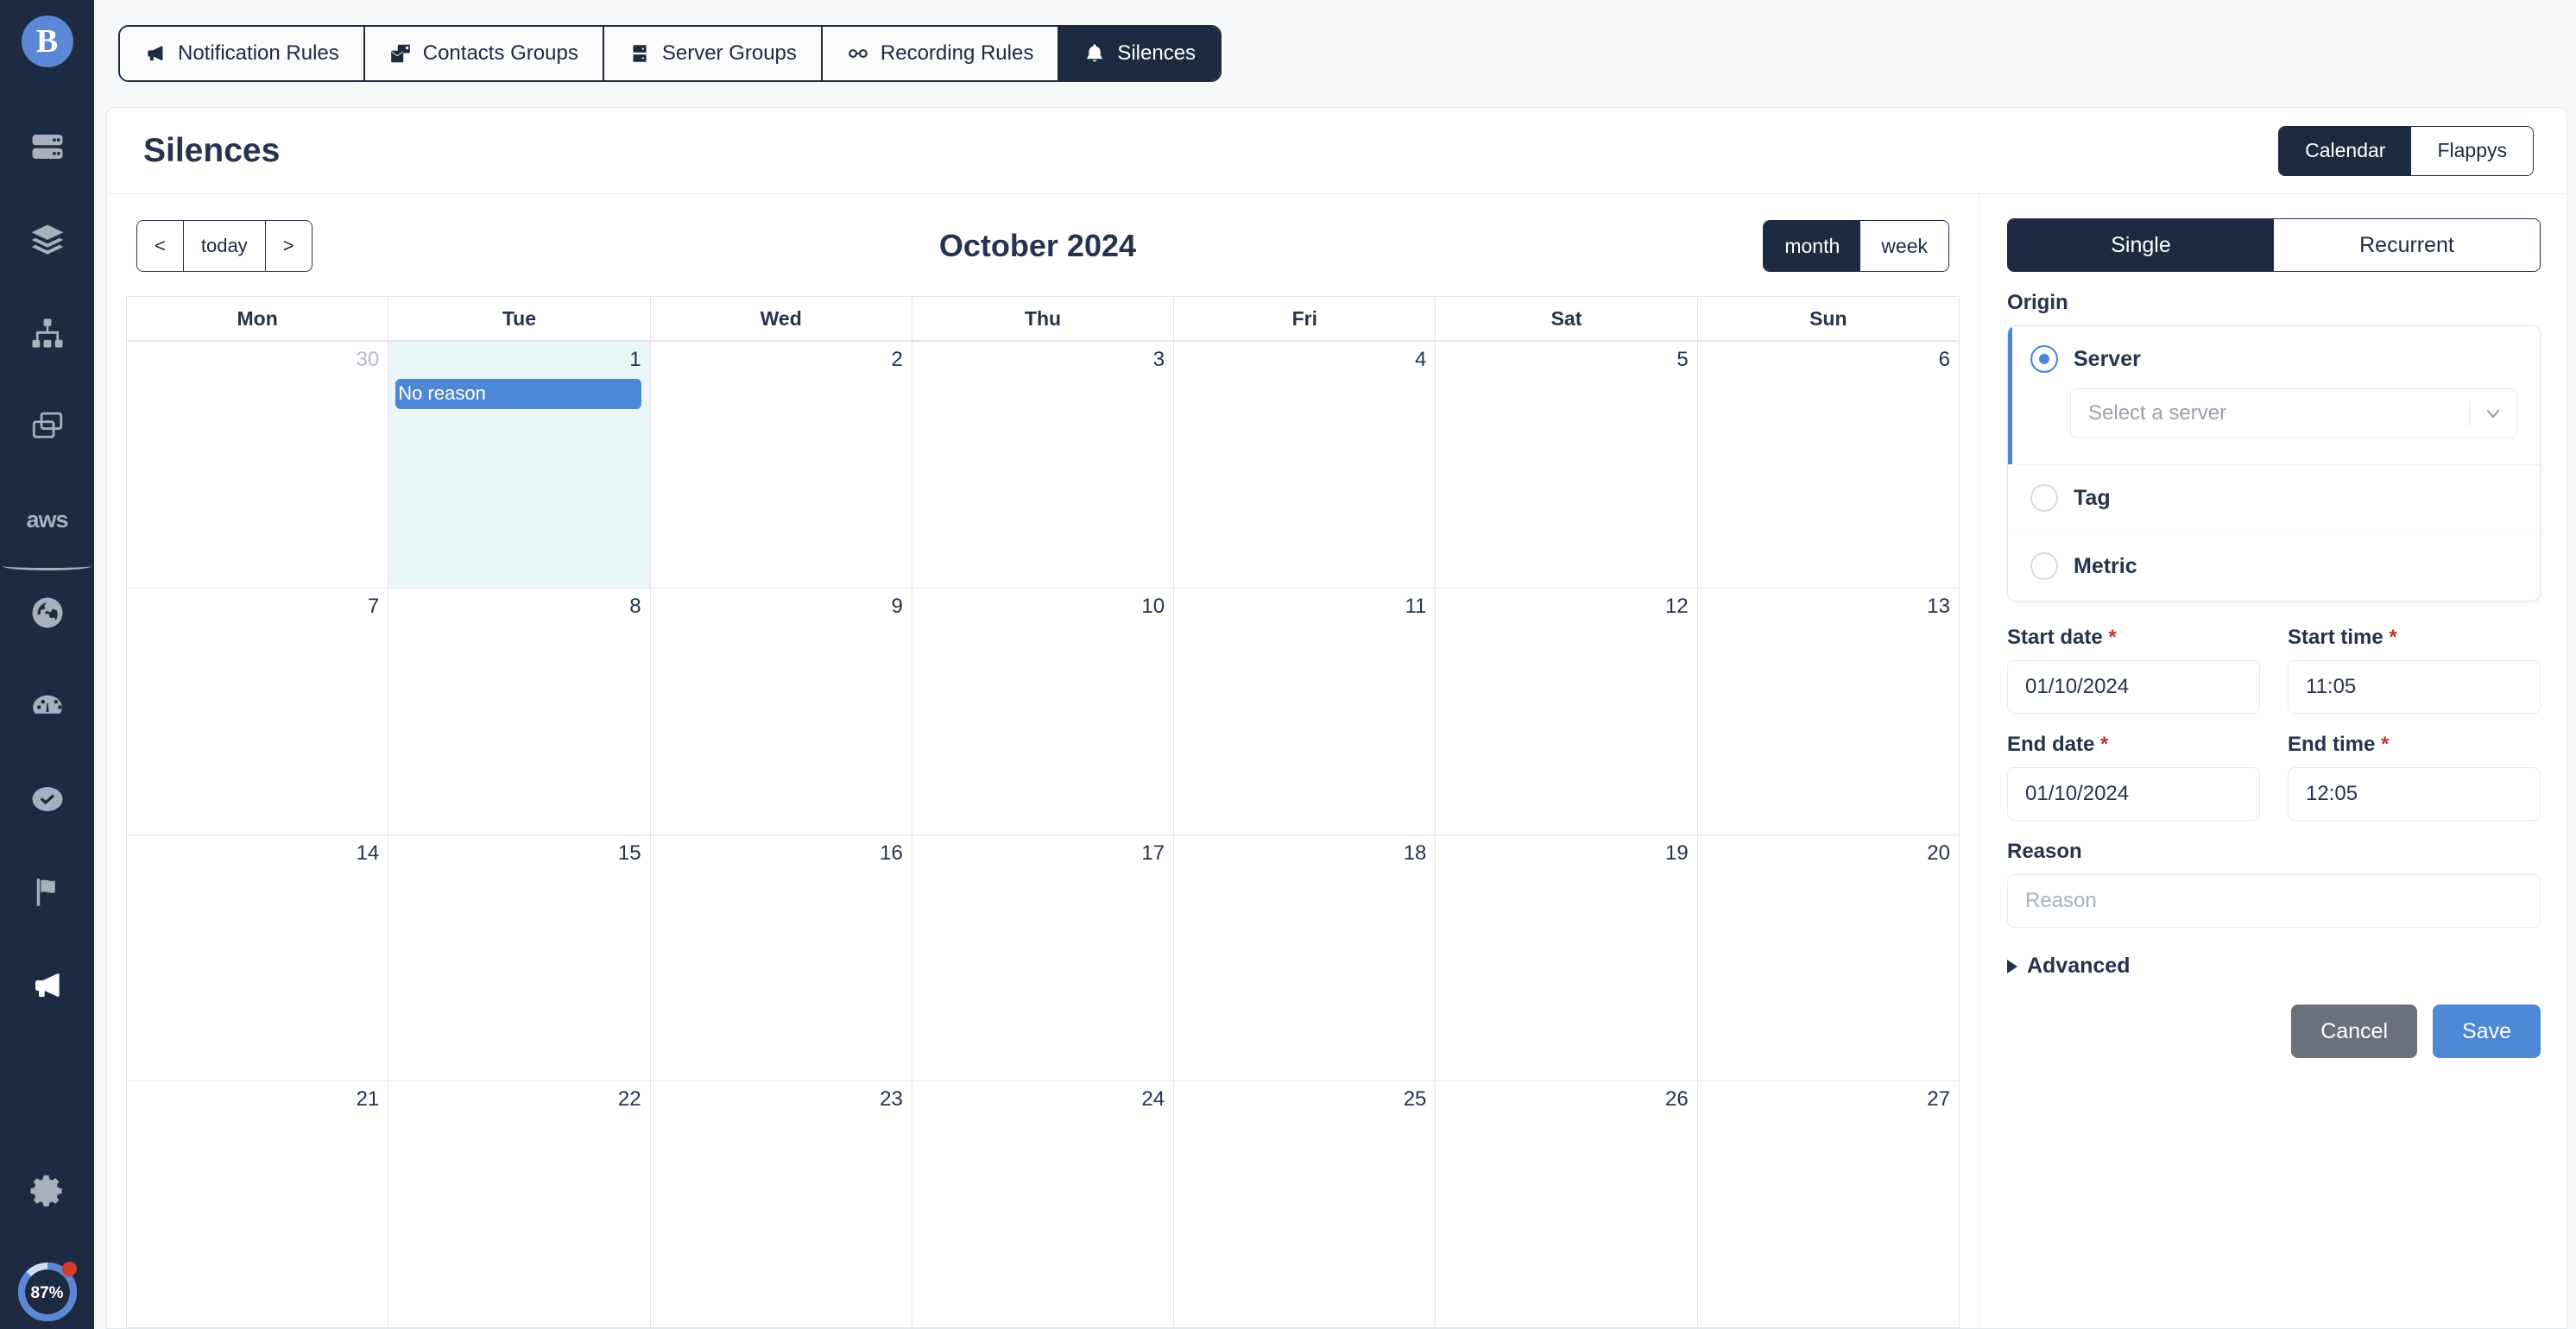 The height and width of the screenshot is (1329, 2576). Describe the element at coordinates (2133, 794) in the screenshot. I see `end-date-input: 01/10/2024` at that location.